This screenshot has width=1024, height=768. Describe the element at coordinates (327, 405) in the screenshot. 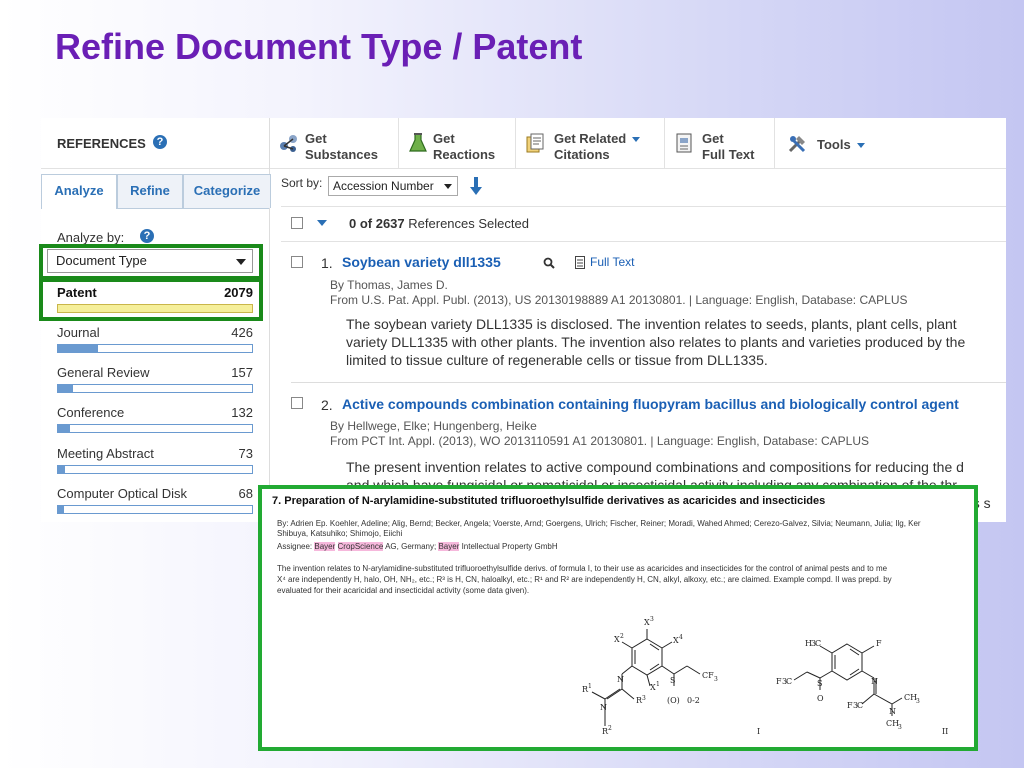

I see `result-number: 2.` at that location.